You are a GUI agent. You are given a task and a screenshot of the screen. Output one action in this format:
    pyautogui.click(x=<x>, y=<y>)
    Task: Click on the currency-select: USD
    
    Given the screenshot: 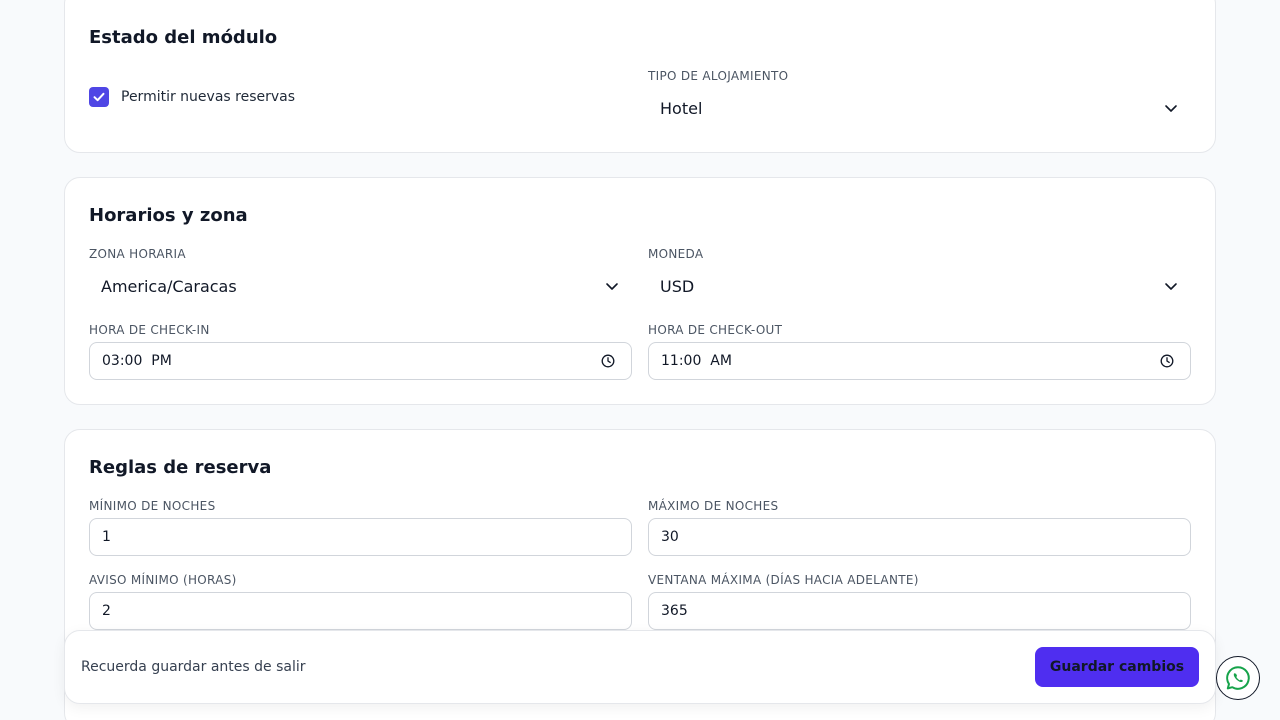 What is the action you would take?
    pyautogui.click(x=919, y=286)
    